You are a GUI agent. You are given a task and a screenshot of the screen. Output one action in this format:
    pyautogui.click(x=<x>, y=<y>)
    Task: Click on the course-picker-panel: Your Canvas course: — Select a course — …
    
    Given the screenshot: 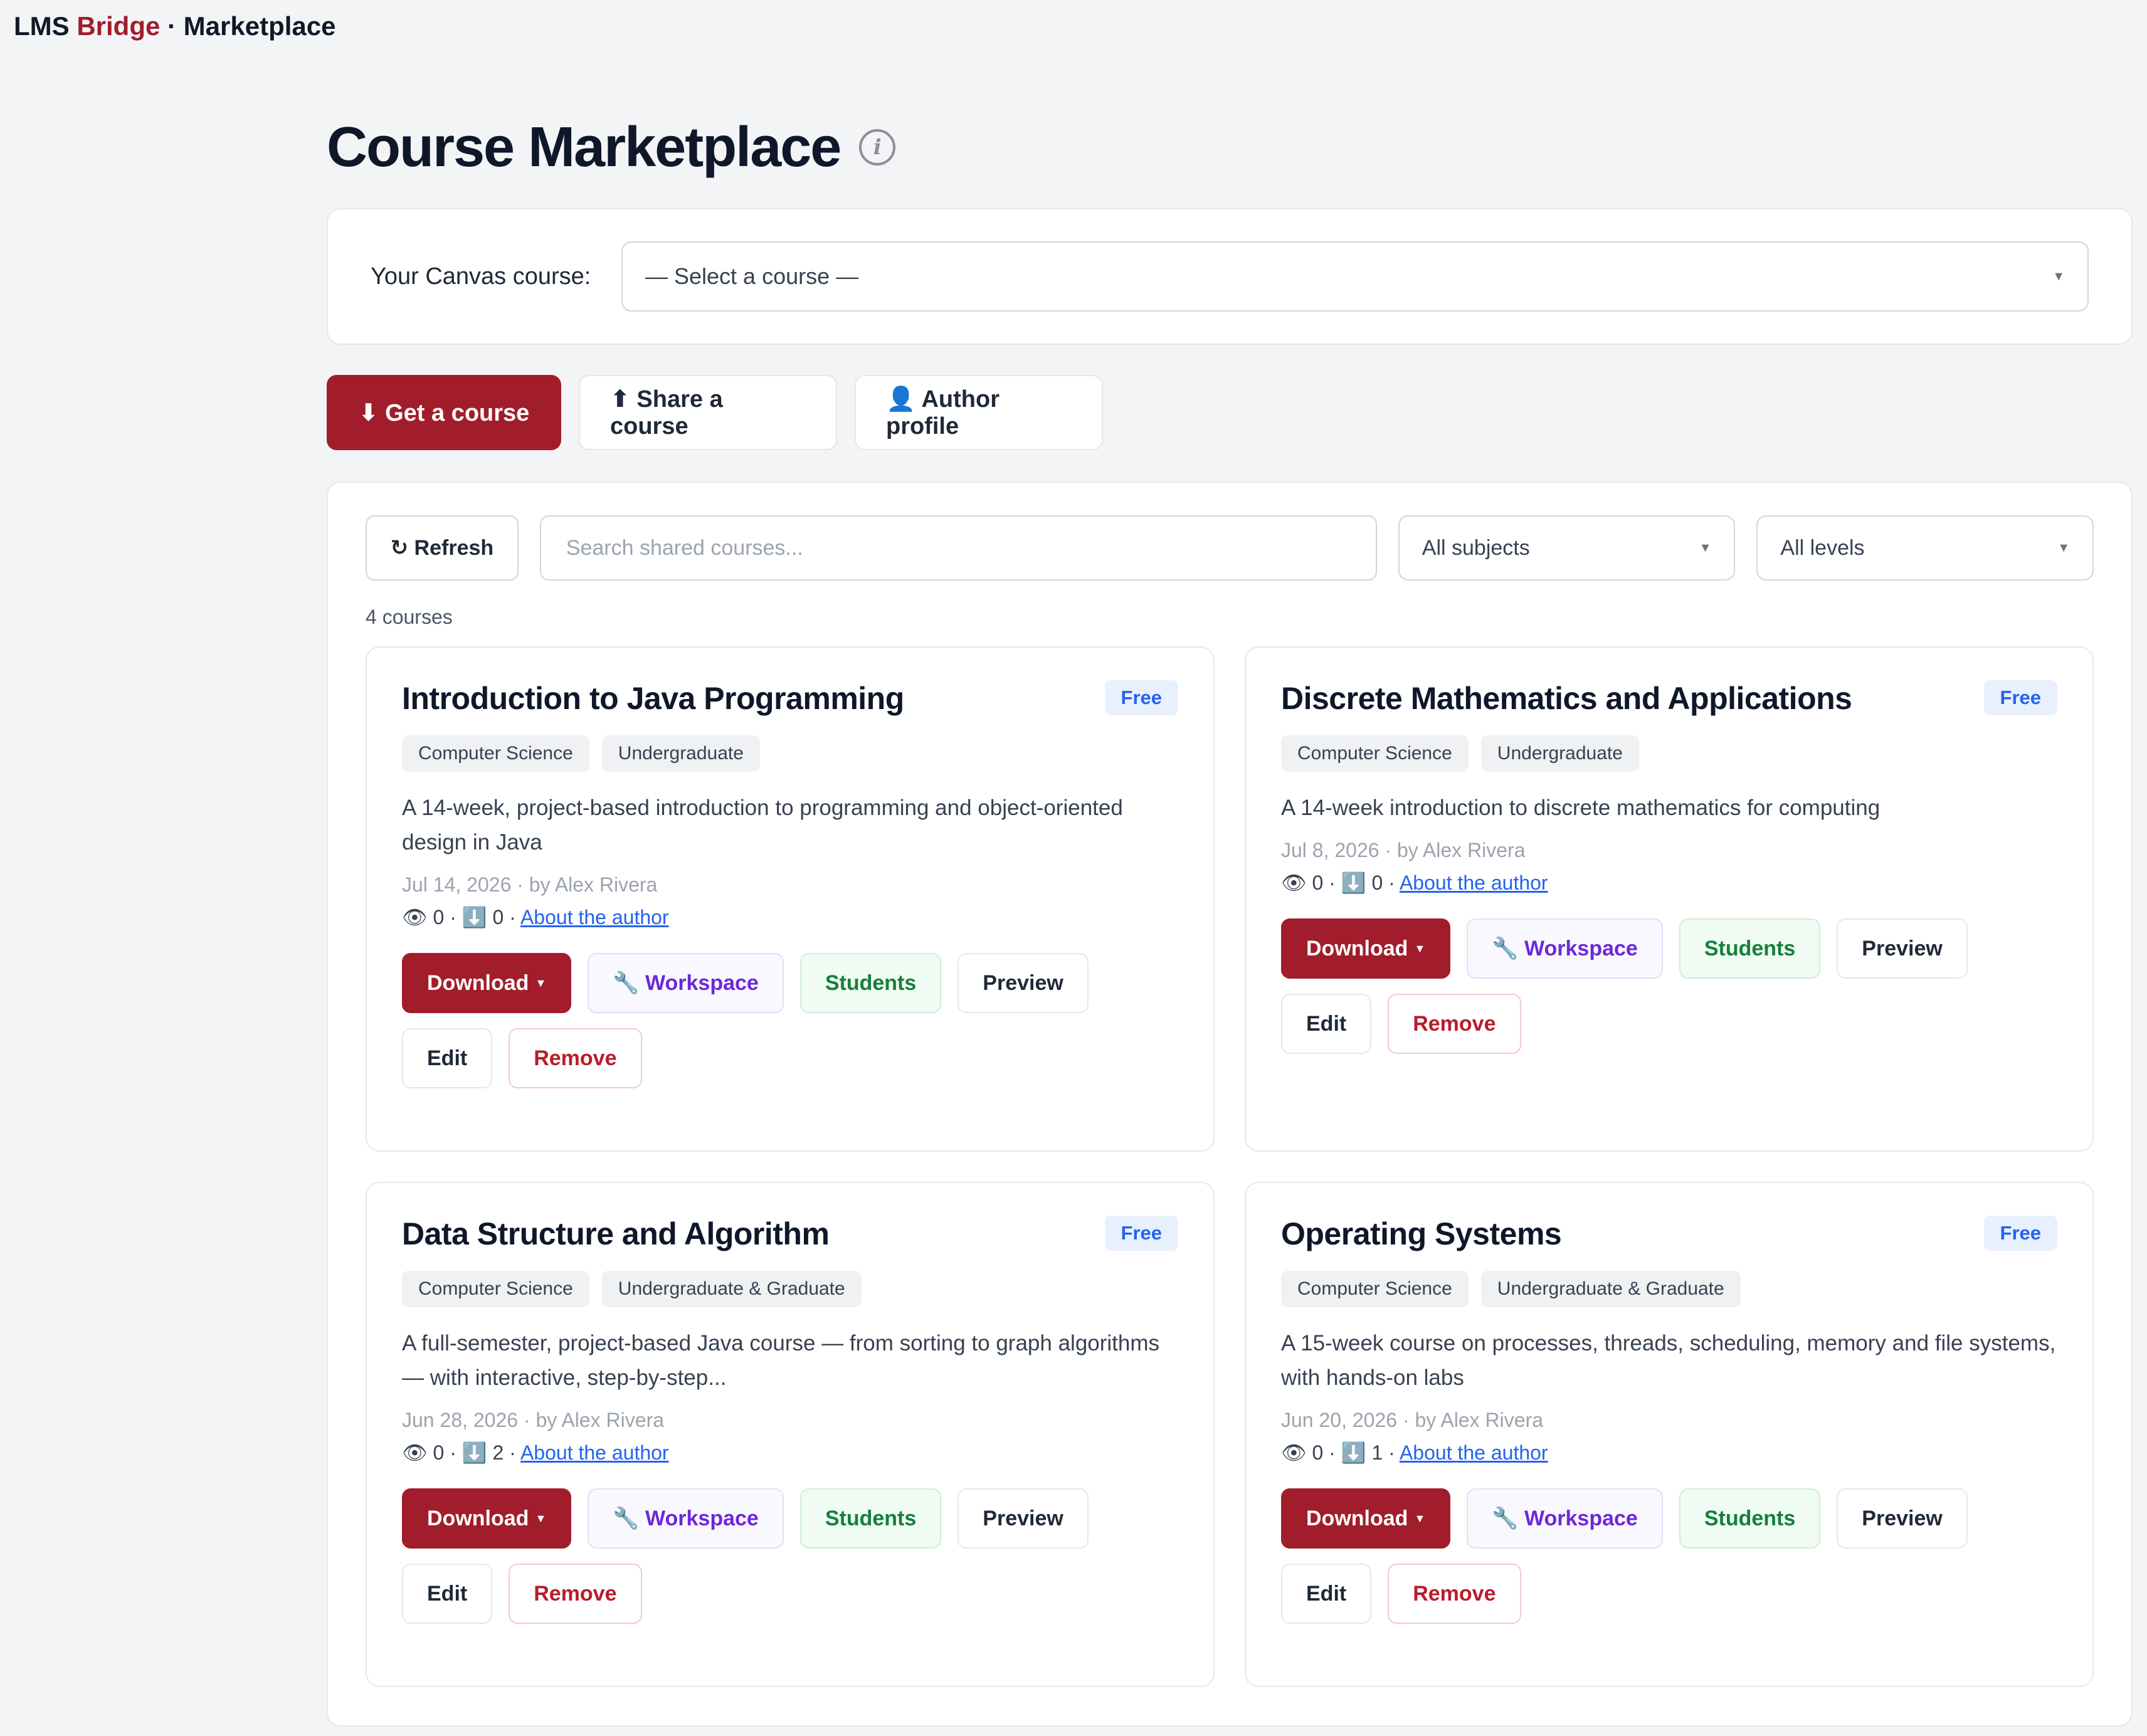 What is the action you would take?
    pyautogui.click(x=1230, y=276)
    